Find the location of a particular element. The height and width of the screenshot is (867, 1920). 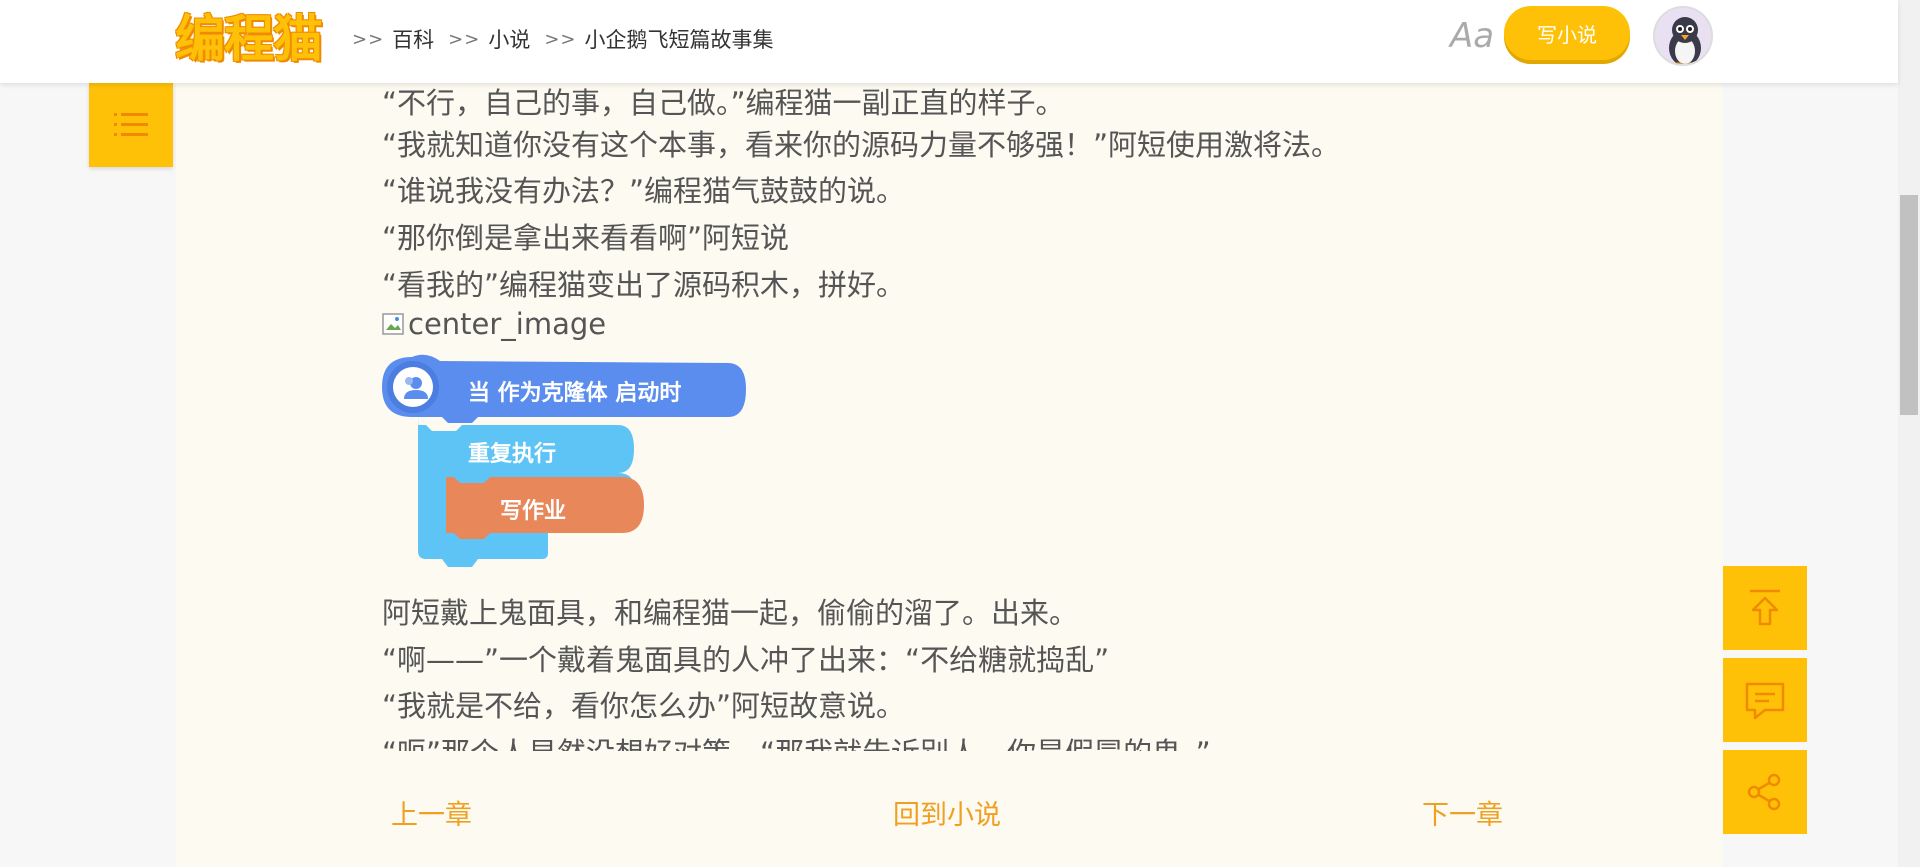

paragraph: “看我的”编程猫变出了源码积木，拼好。 is located at coordinates (644, 285).